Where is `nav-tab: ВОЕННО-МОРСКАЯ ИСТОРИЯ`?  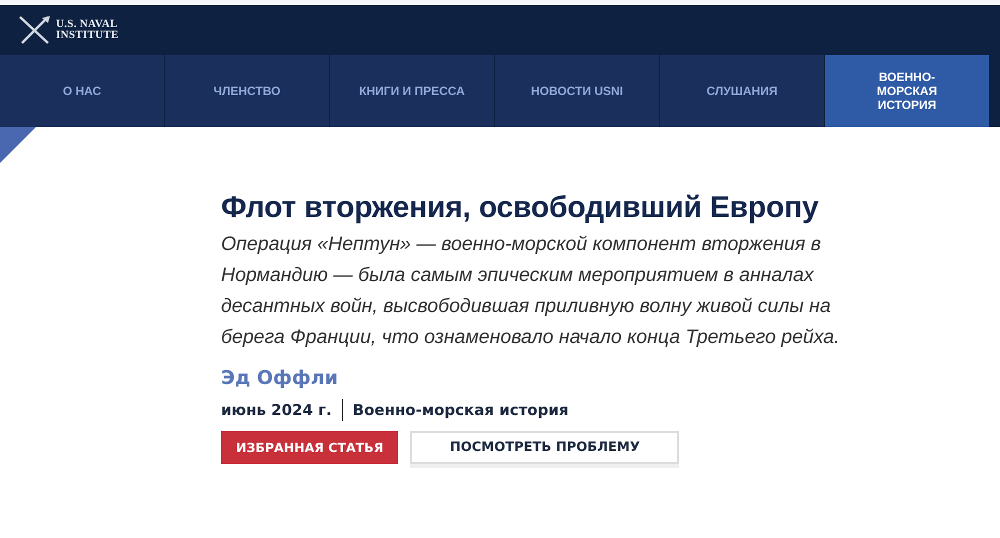
nav-tab: ВОЕННО-МОРСКАЯ ИСТОРИЯ is located at coordinates (907, 91).